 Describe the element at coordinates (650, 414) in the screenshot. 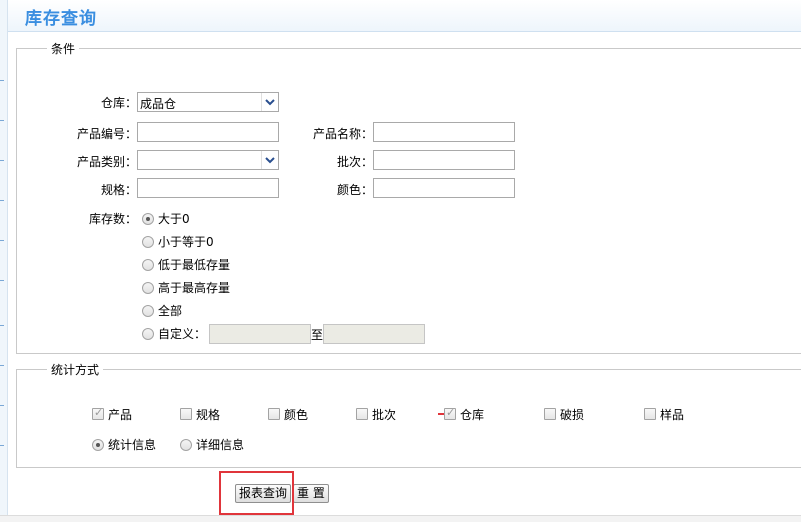

I see `stats-check-sample` at that location.